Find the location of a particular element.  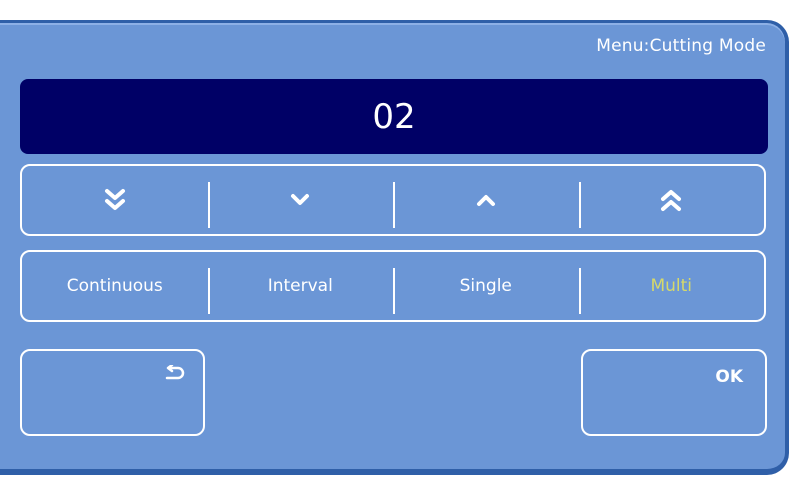

mode-continuous-button: Continuous is located at coordinates (115, 286).